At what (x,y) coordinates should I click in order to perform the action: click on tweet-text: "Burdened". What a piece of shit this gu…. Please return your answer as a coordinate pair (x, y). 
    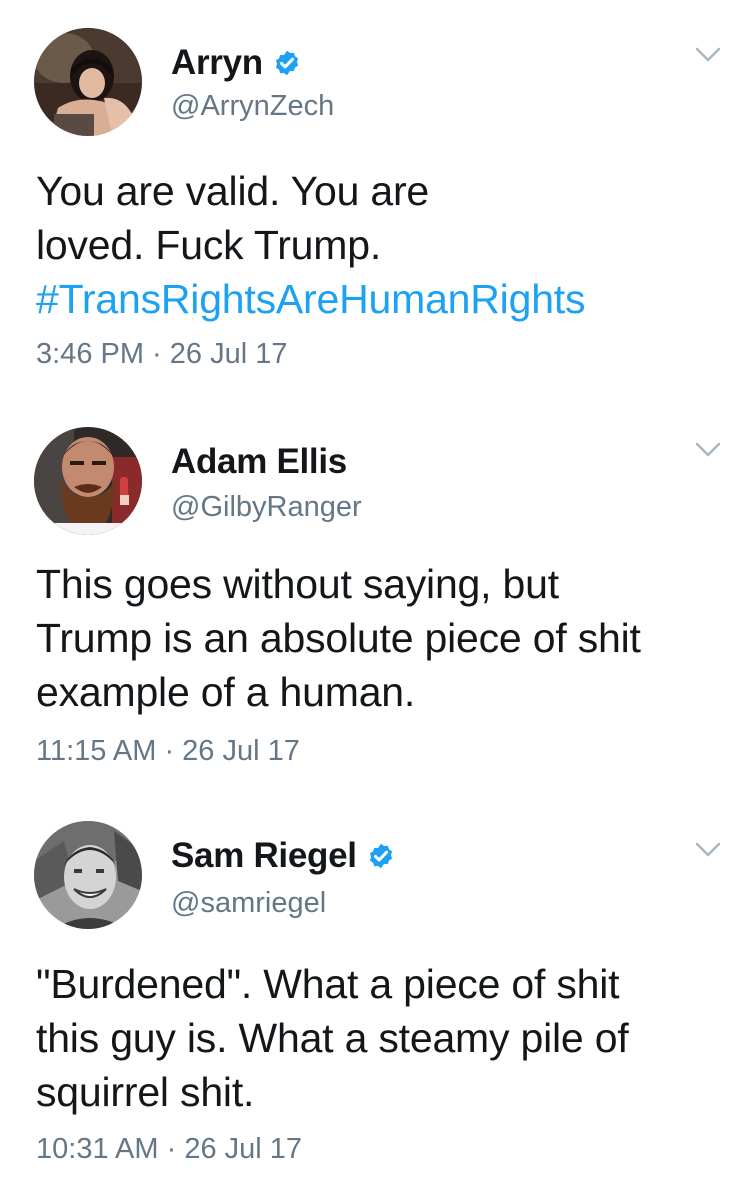
    Looking at the image, I should click on (381, 1038).